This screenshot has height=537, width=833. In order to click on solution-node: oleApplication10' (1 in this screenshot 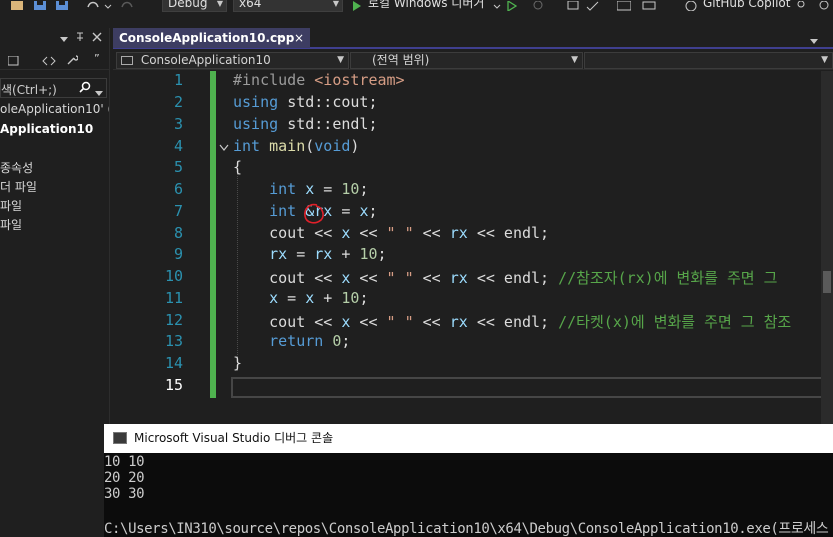, I will do `click(54, 109)`.